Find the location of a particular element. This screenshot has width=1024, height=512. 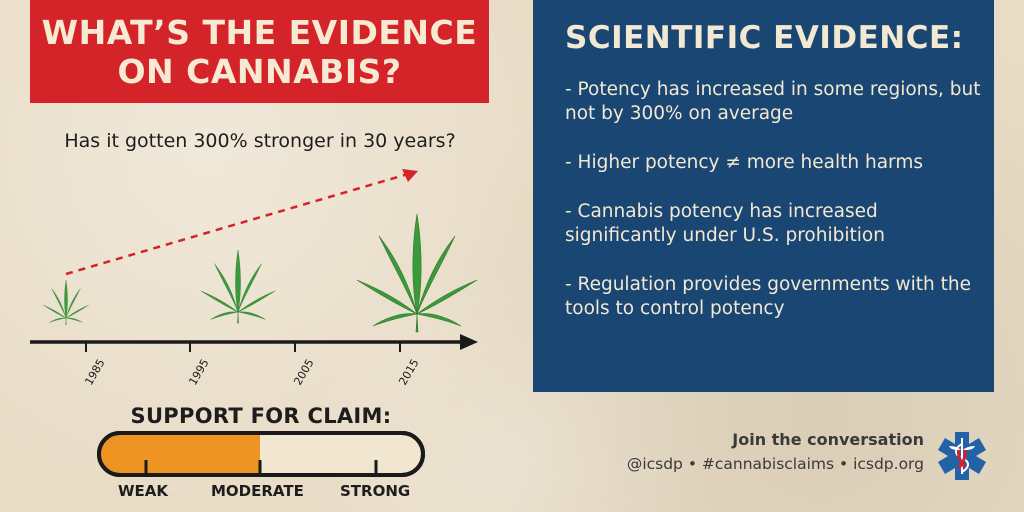

gauge-label-weak: WEAK is located at coordinates (143, 491).